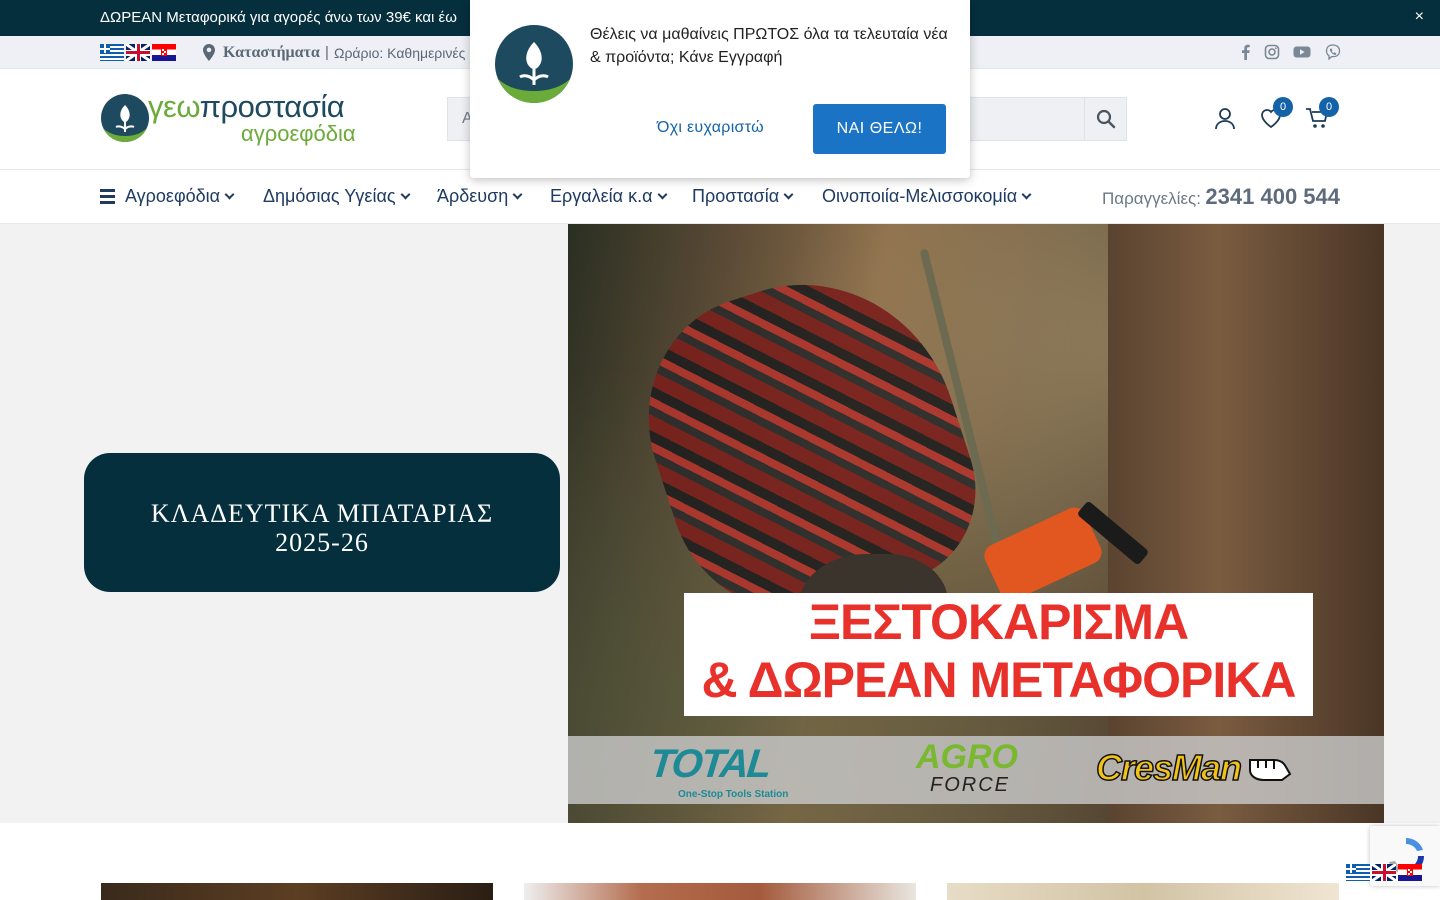 The image size is (1440, 900). I want to click on newsletter-logo-icon, so click(534, 64).